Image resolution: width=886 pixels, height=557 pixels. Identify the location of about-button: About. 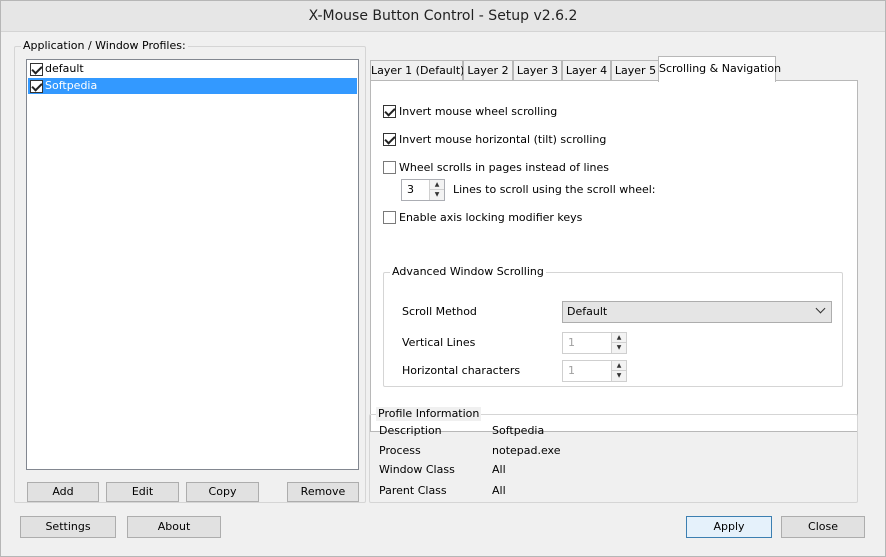
(174, 527).